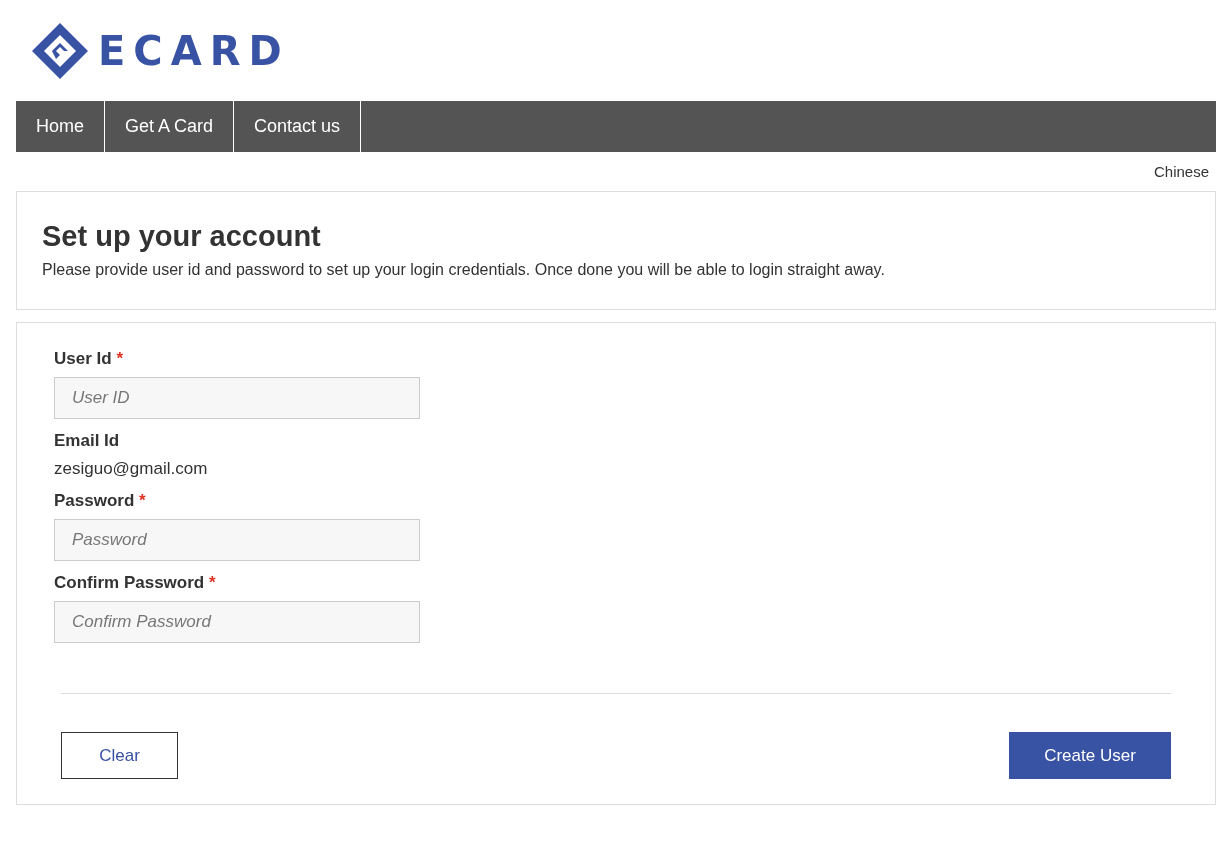 The image size is (1226, 852). I want to click on input-field: User ID, so click(237, 398).